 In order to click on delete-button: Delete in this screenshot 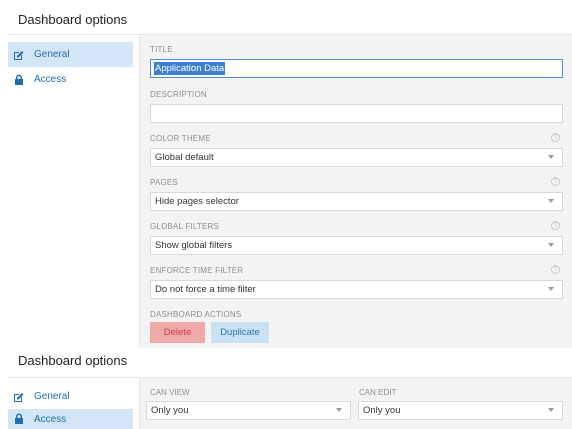, I will do `click(177, 332)`.